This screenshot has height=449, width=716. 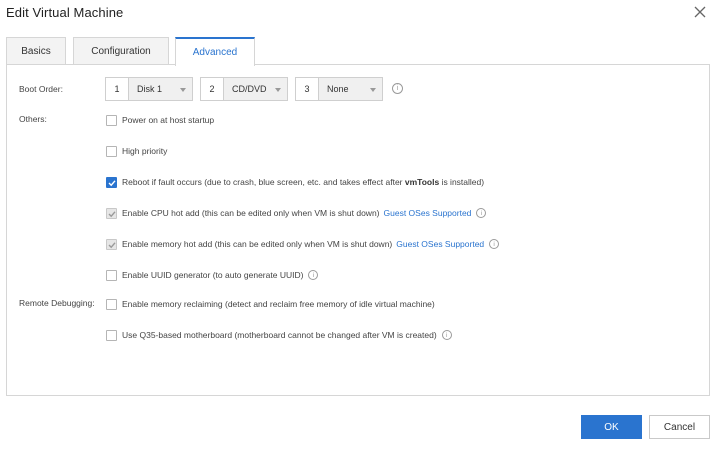 I want to click on boot-slot-3: 3 None, so click(x=339, y=89).